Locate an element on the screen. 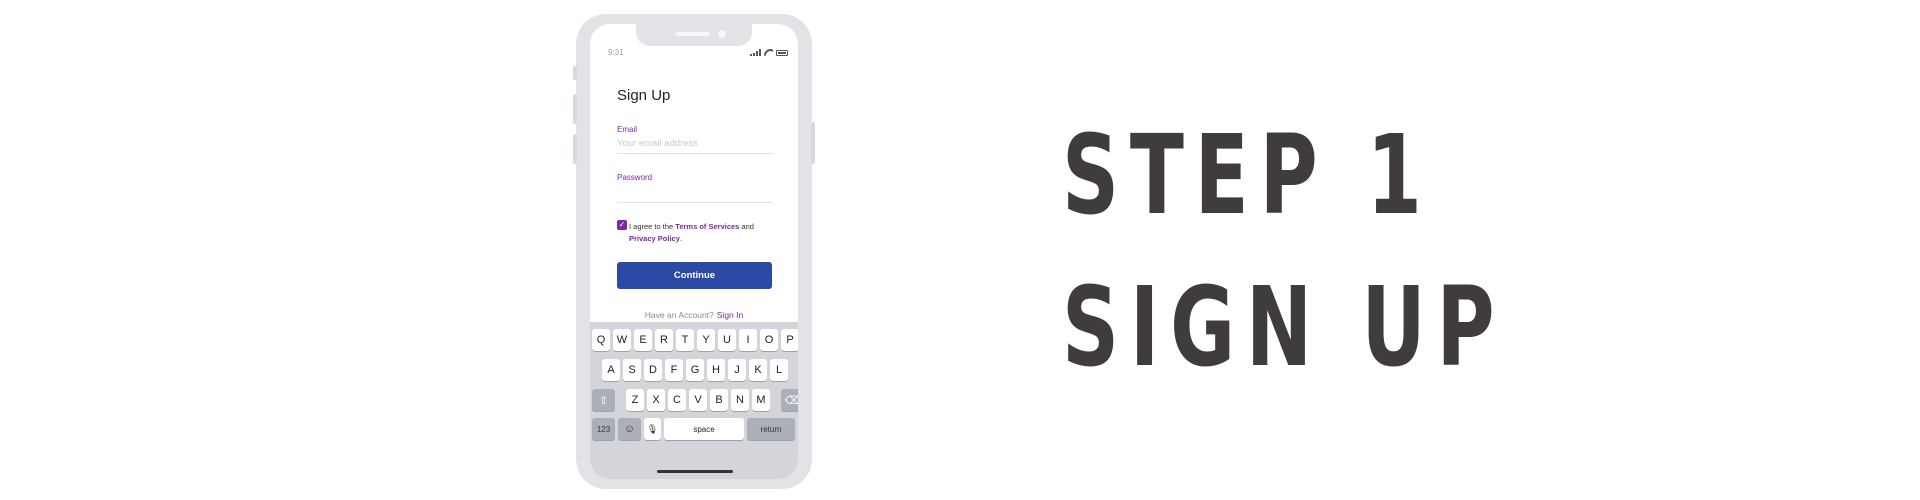 The height and width of the screenshot is (500, 1920). phone-power-button is located at coordinates (813, 143).